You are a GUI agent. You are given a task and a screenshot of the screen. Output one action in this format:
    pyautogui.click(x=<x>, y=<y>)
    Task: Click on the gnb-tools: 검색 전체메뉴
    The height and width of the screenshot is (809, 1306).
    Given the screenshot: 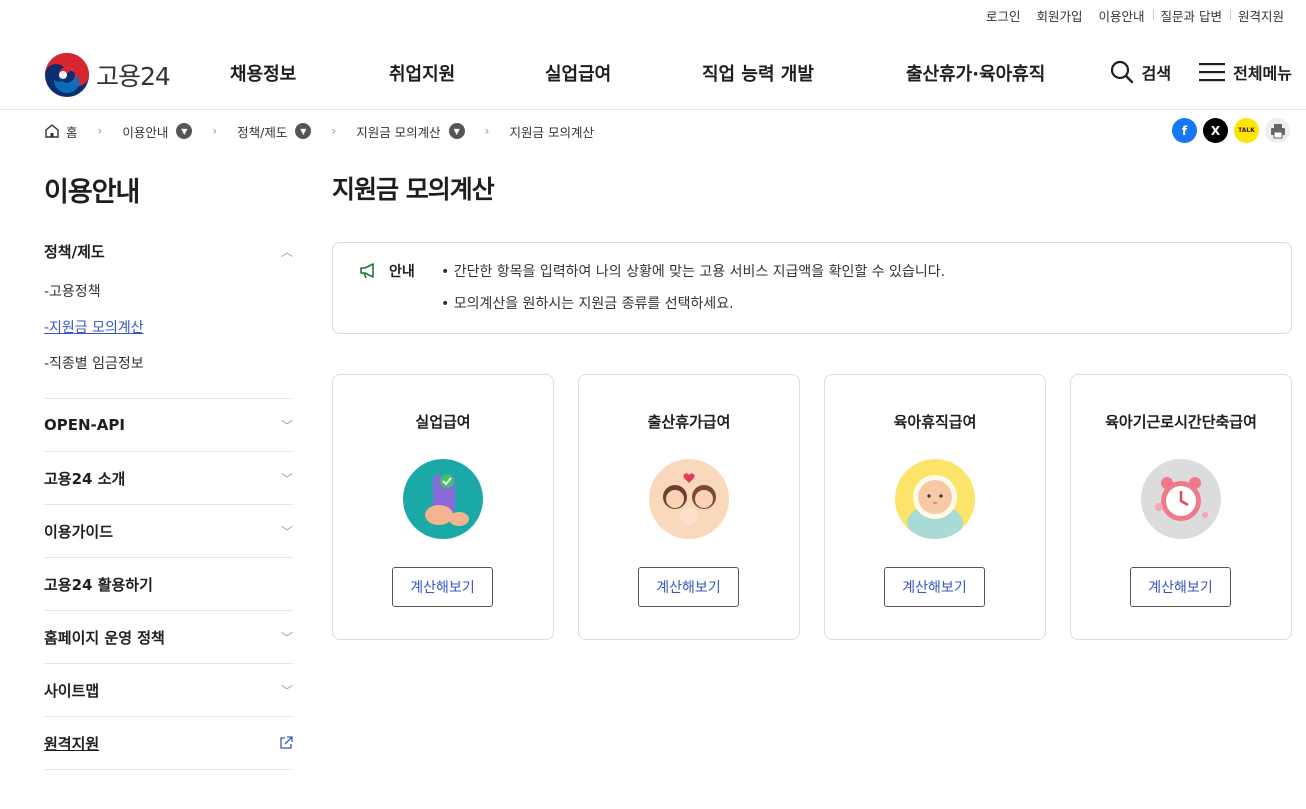 What is the action you would take?
    pyautogui.click(x=1201, y=72)
    